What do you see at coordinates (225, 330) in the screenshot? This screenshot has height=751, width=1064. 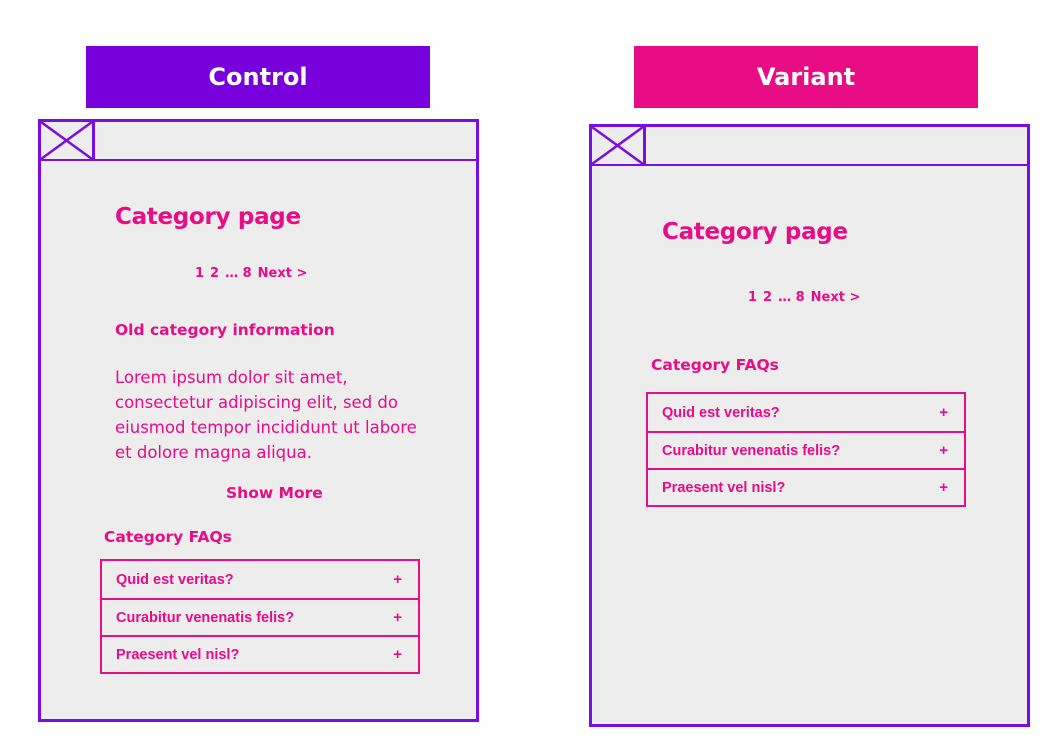 I see `old-category-info-heading: Old category information` at bounding box center [225, 330].